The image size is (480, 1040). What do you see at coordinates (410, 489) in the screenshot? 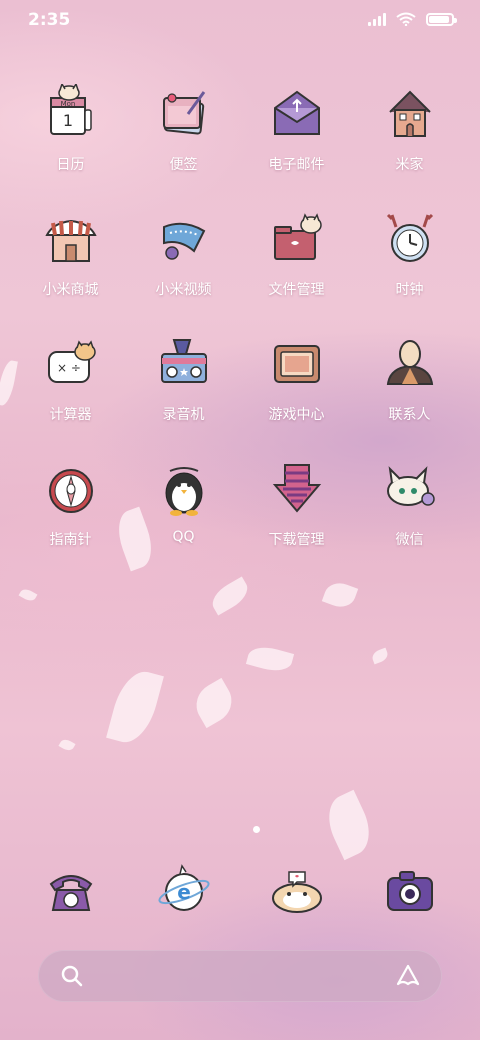
I see `wechat-icon` at bounding box center [410, 489].